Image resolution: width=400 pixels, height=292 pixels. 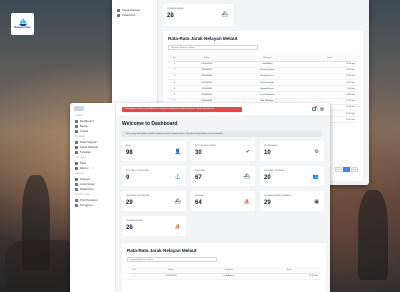 I want to click on stat-value: 64, so click(x=198, y=203).